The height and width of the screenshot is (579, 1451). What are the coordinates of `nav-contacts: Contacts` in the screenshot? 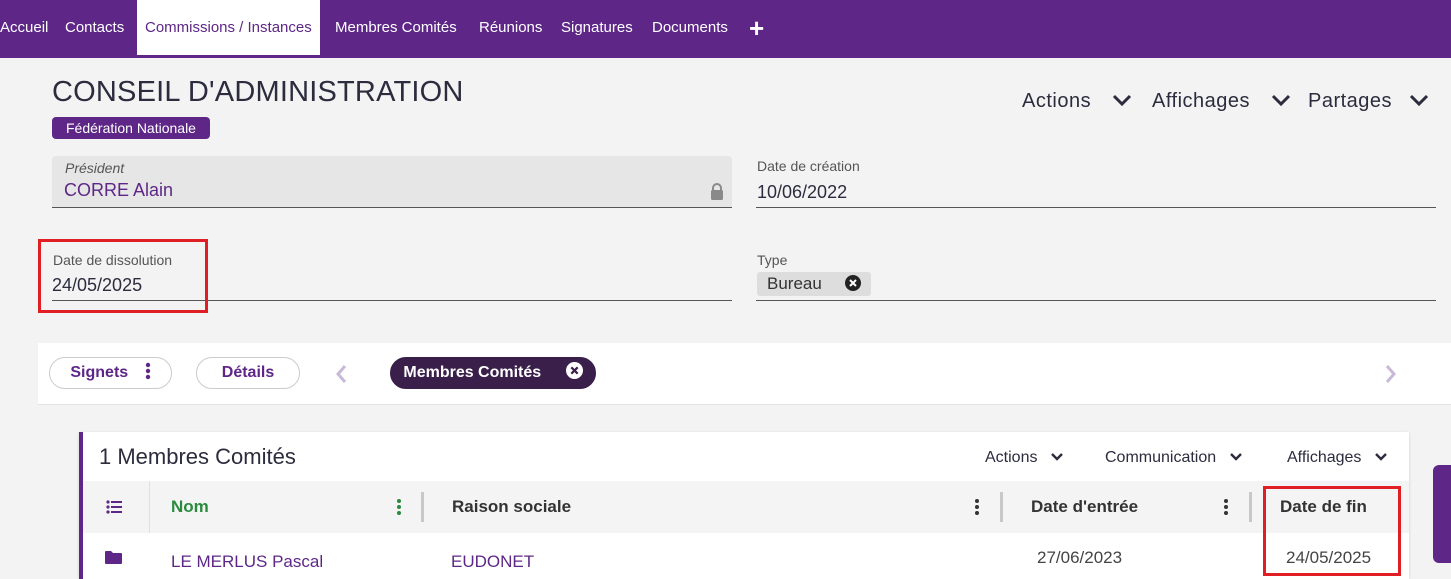 It's located at (94, 28).